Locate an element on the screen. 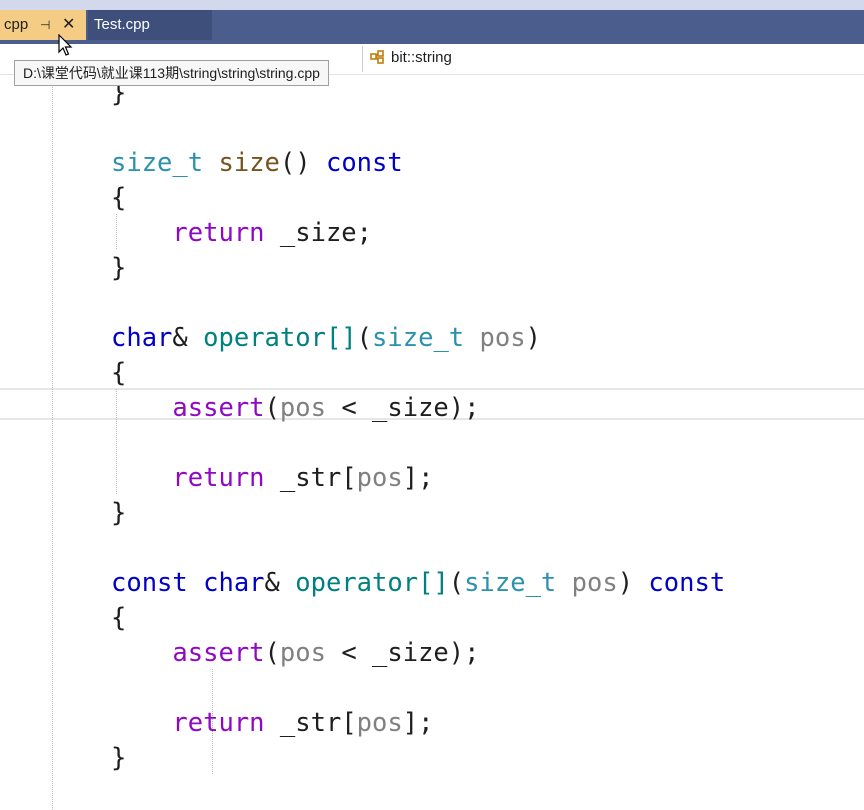 This screenshot has height=810, width=864. pin-icon: ⊣ is located at coordinates (45, 25).